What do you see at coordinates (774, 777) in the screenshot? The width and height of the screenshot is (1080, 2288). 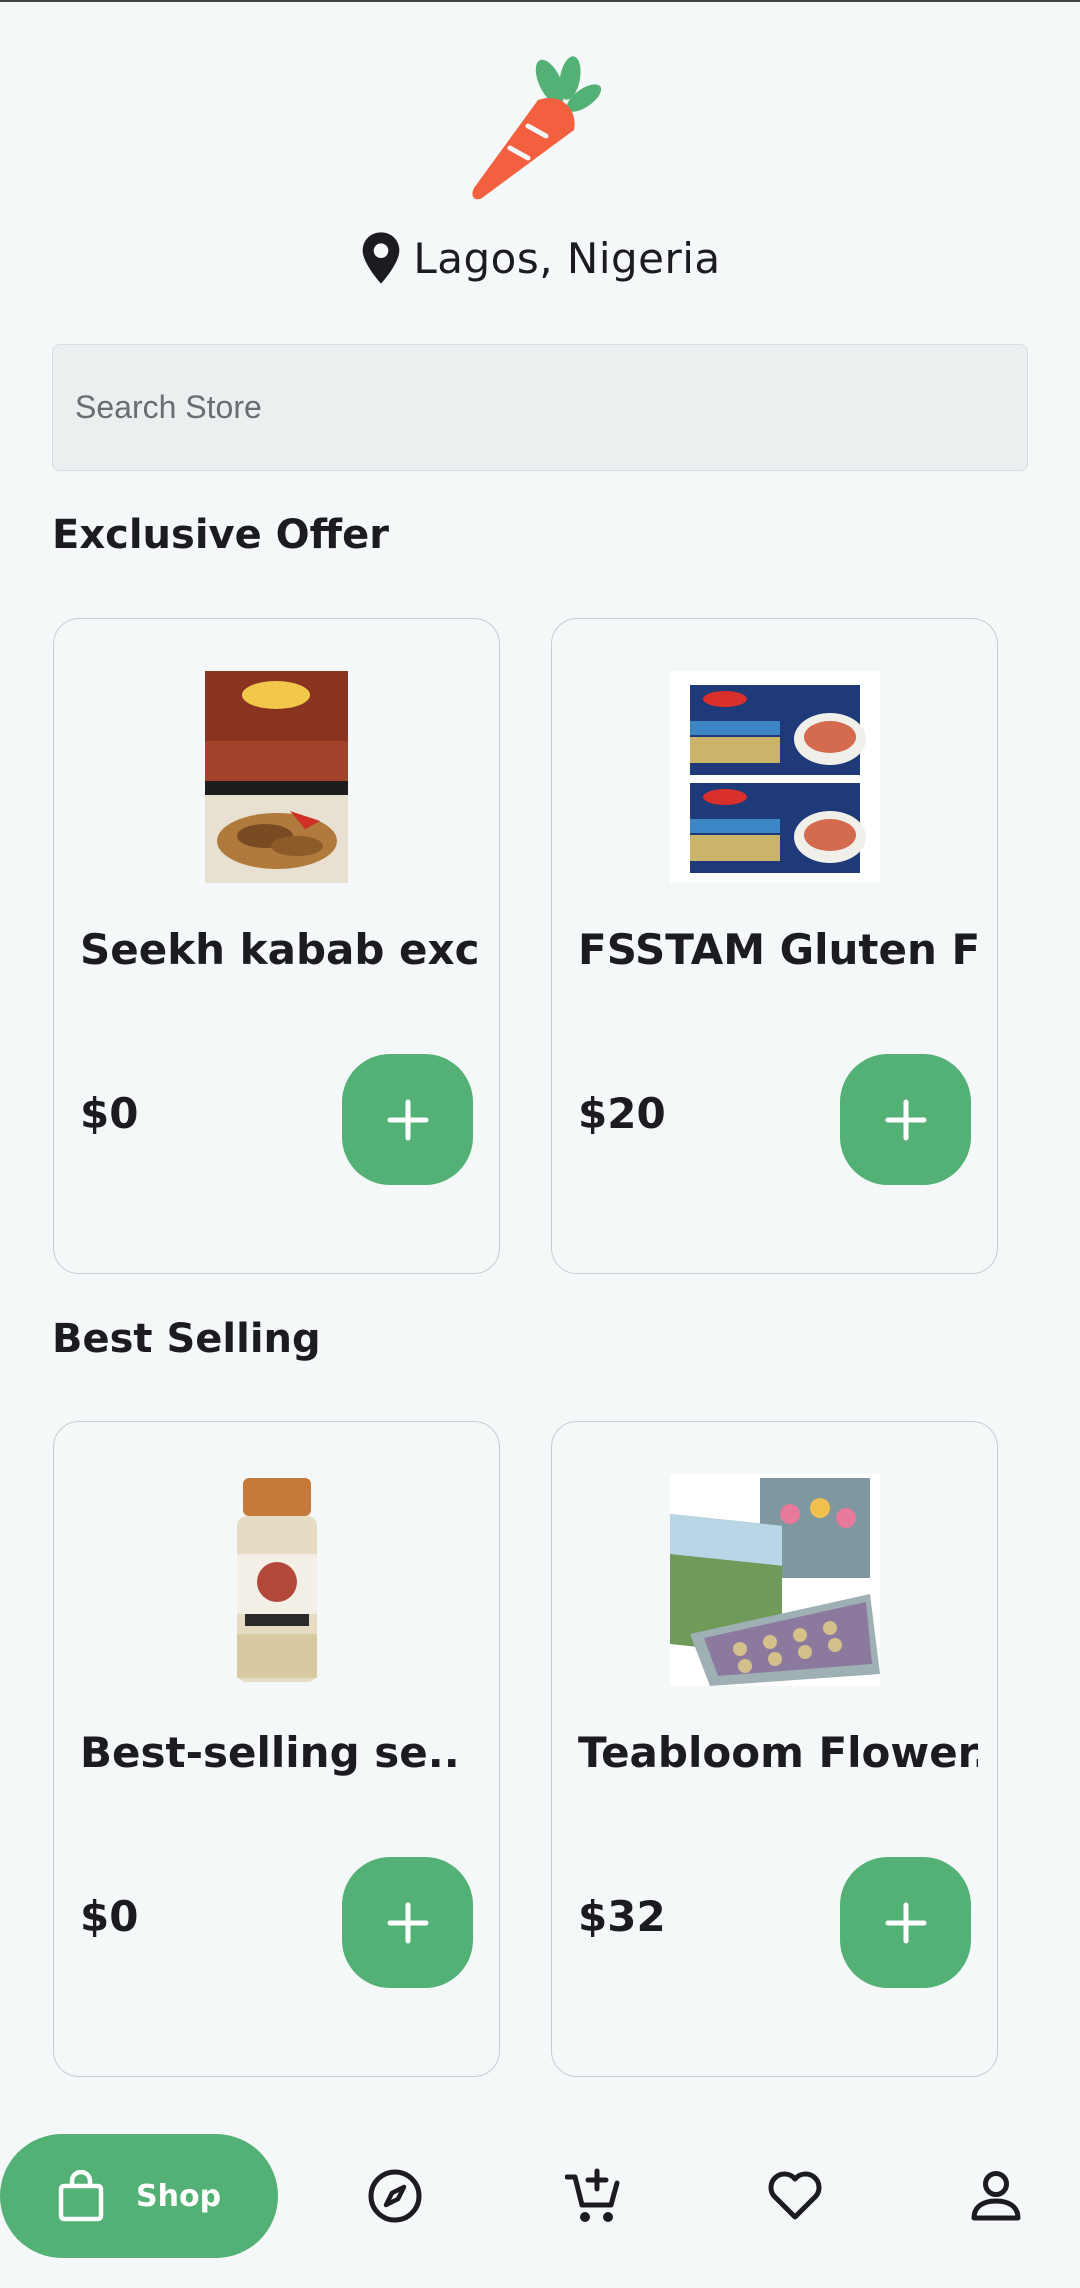 I see `lasagne-box-image` at bounding box center [774, 777].